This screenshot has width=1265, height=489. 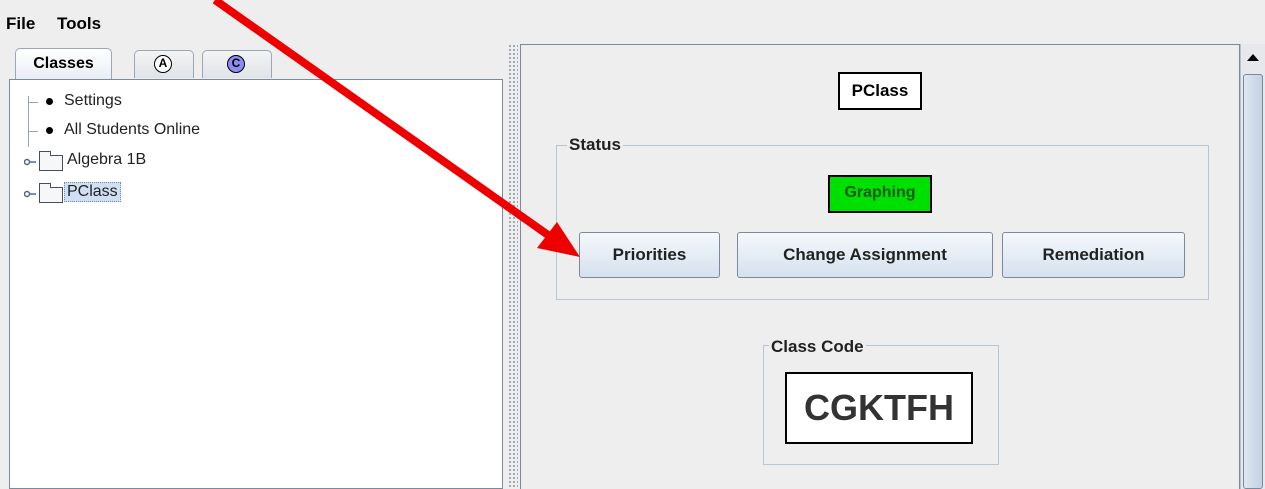 What do you see at coordinates (79, 24) in the screenshot?
I see `menu-tools: Tools` at bounding box center [79, 24].